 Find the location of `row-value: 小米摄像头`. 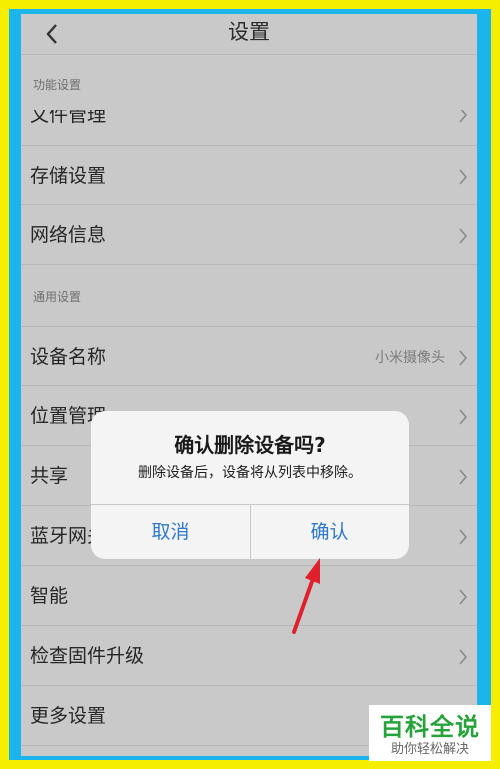

row-value: 小米摄像头 is located at coordinates (410, 358).